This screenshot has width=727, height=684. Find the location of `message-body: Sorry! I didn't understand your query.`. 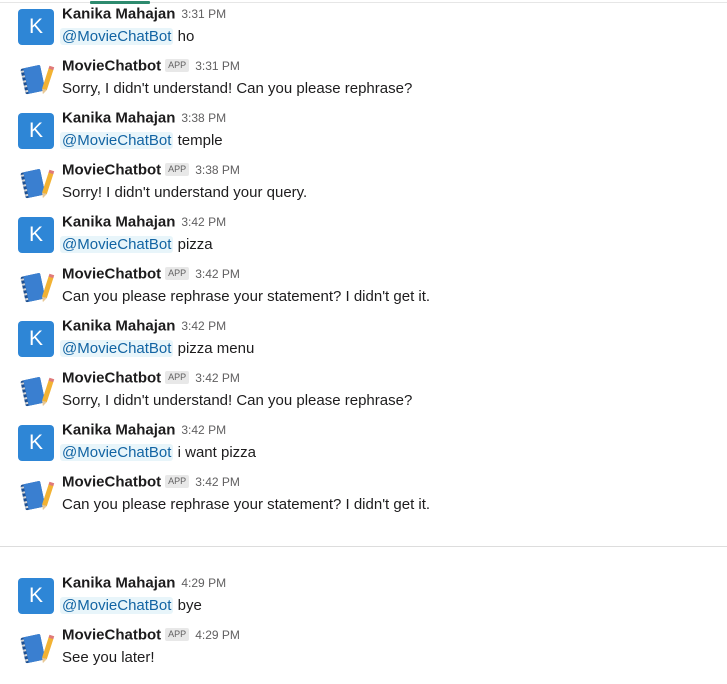

message-body: Sorry! I didn't understand your query. is located at coordinates (184, 192).